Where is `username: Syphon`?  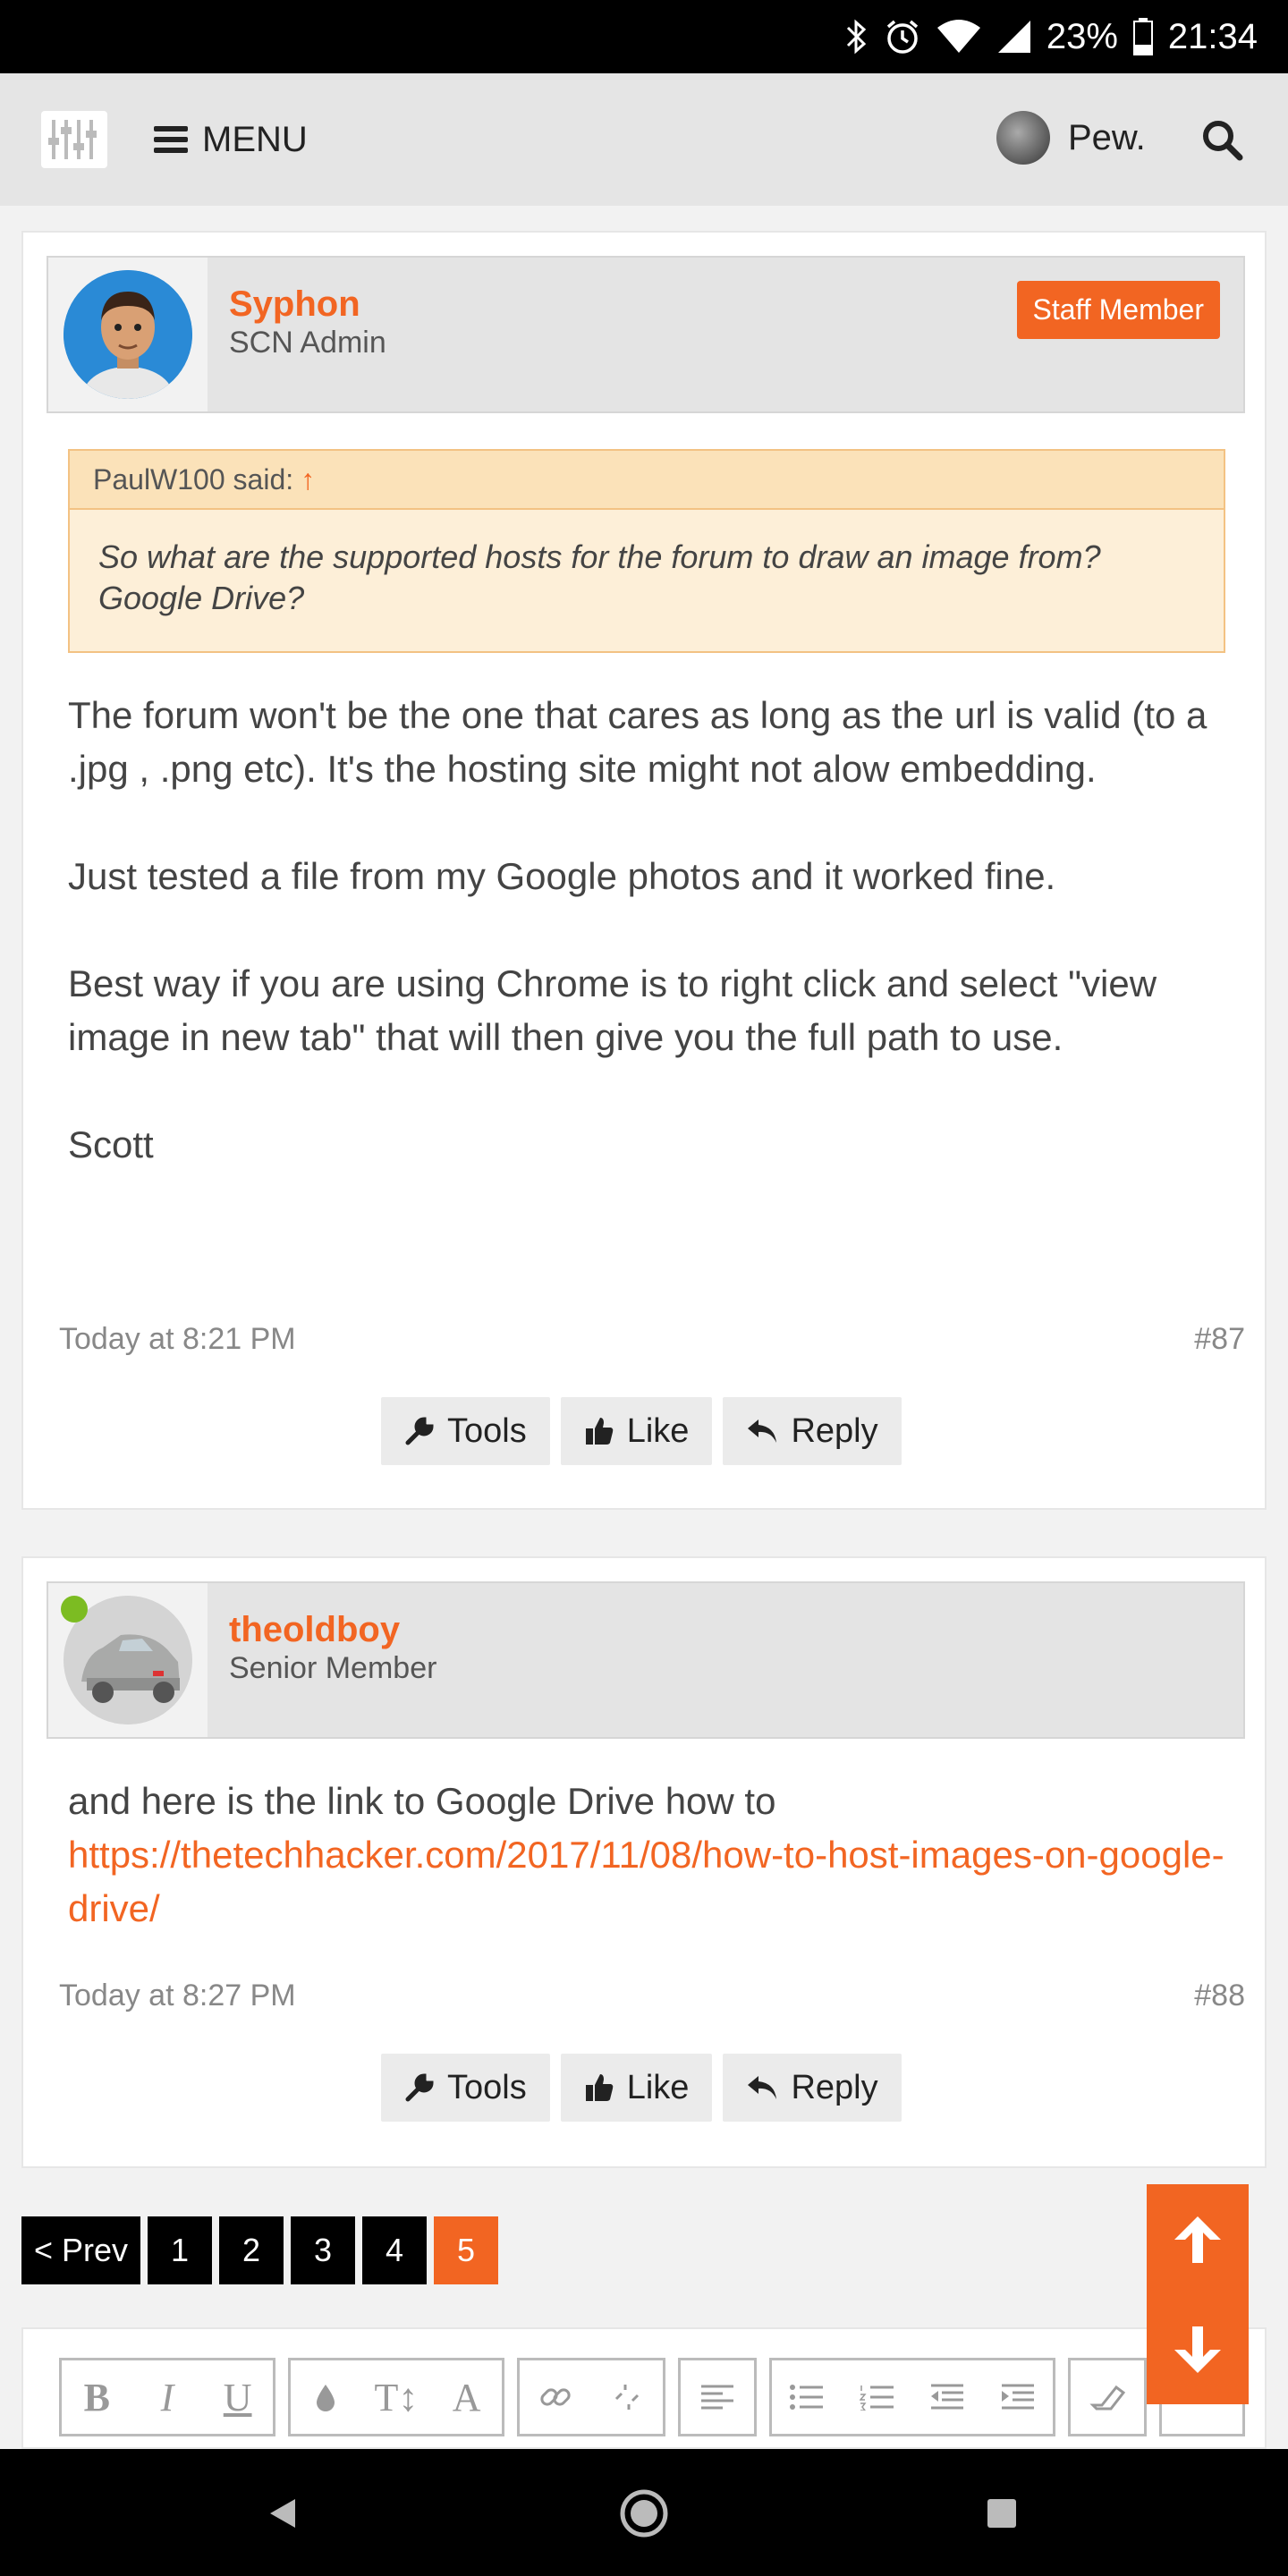
username: Syphon is located at coordinates (294, 304).